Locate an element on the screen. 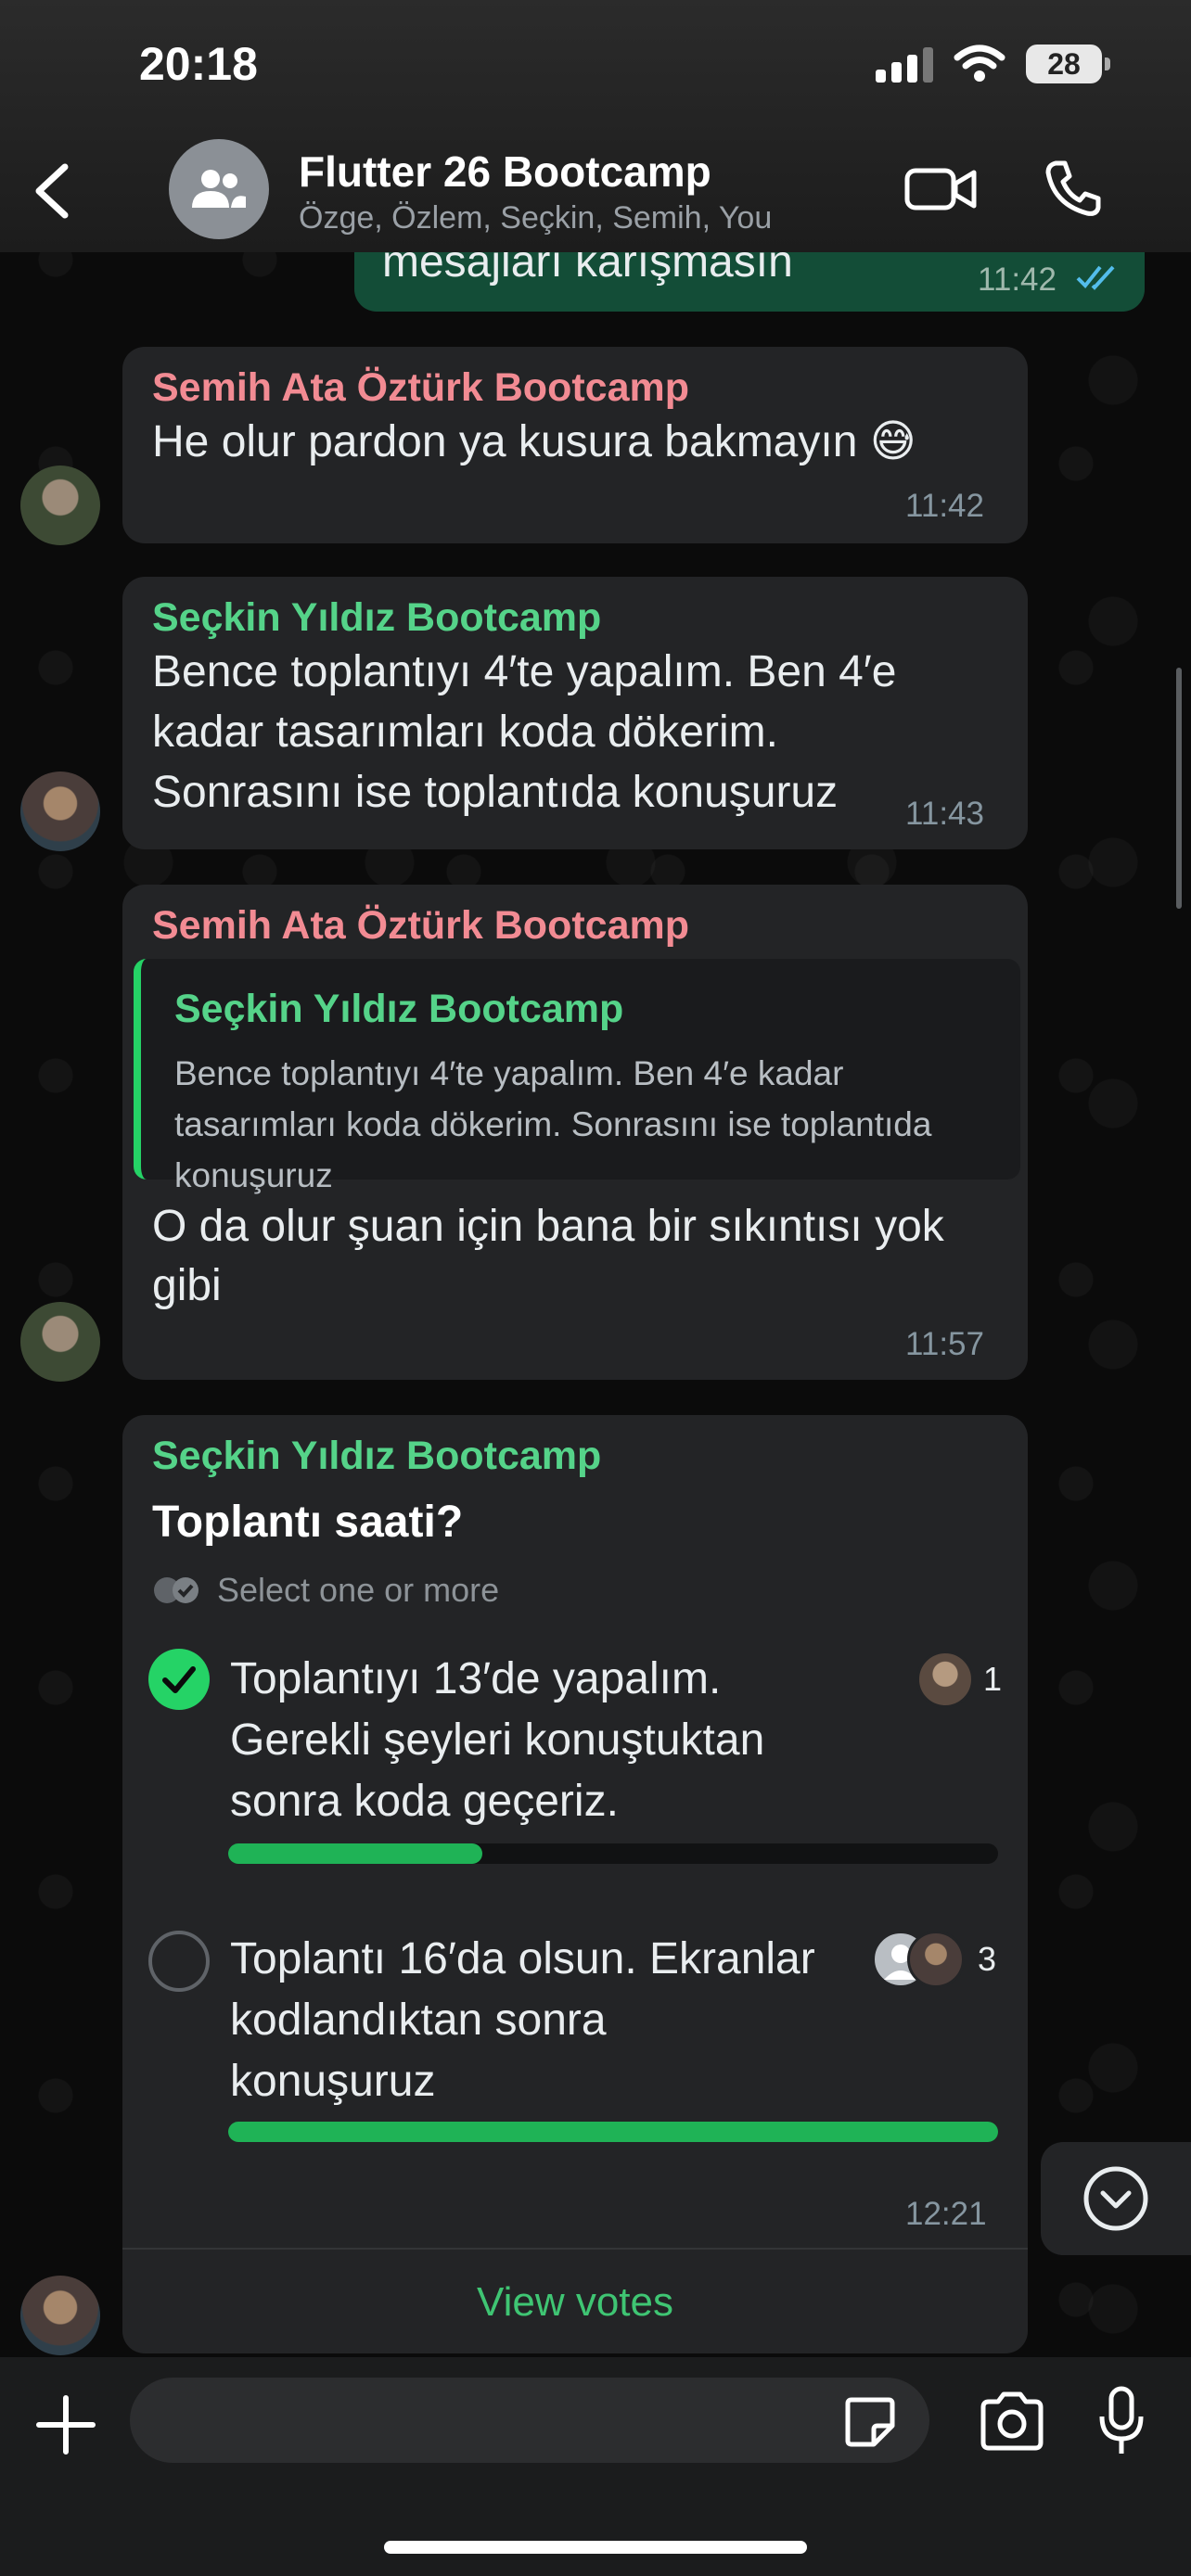 The height and width of the screenshot is (2576, 1191). poll-option-line: kodlandıktan sonra is located at coordinates (418, 2021).